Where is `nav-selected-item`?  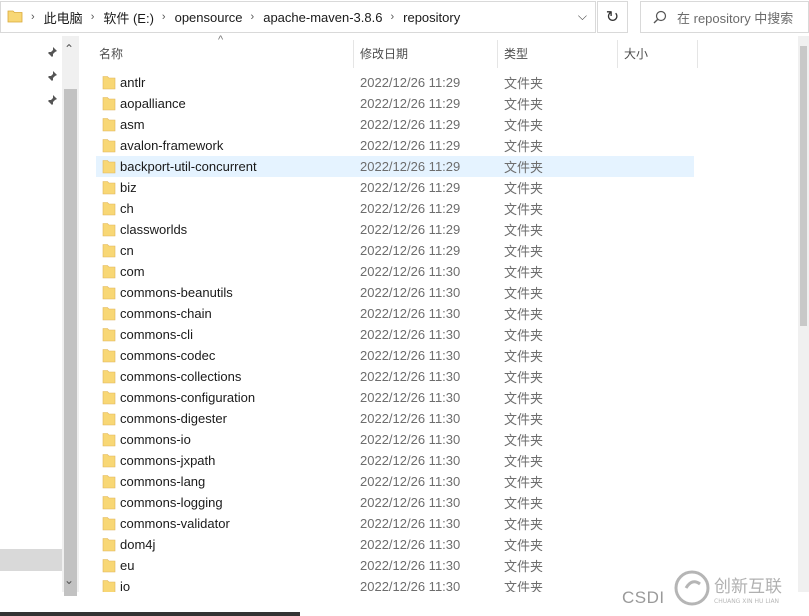 nav-selected-item is located at coordinates (31, 560).